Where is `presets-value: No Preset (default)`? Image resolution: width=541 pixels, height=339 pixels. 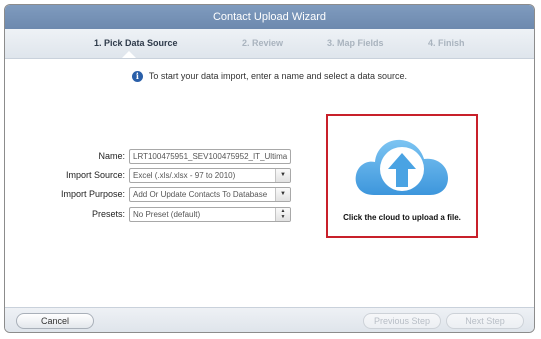 presets-value: No Preset (default) is located at coordinates (167, 214).